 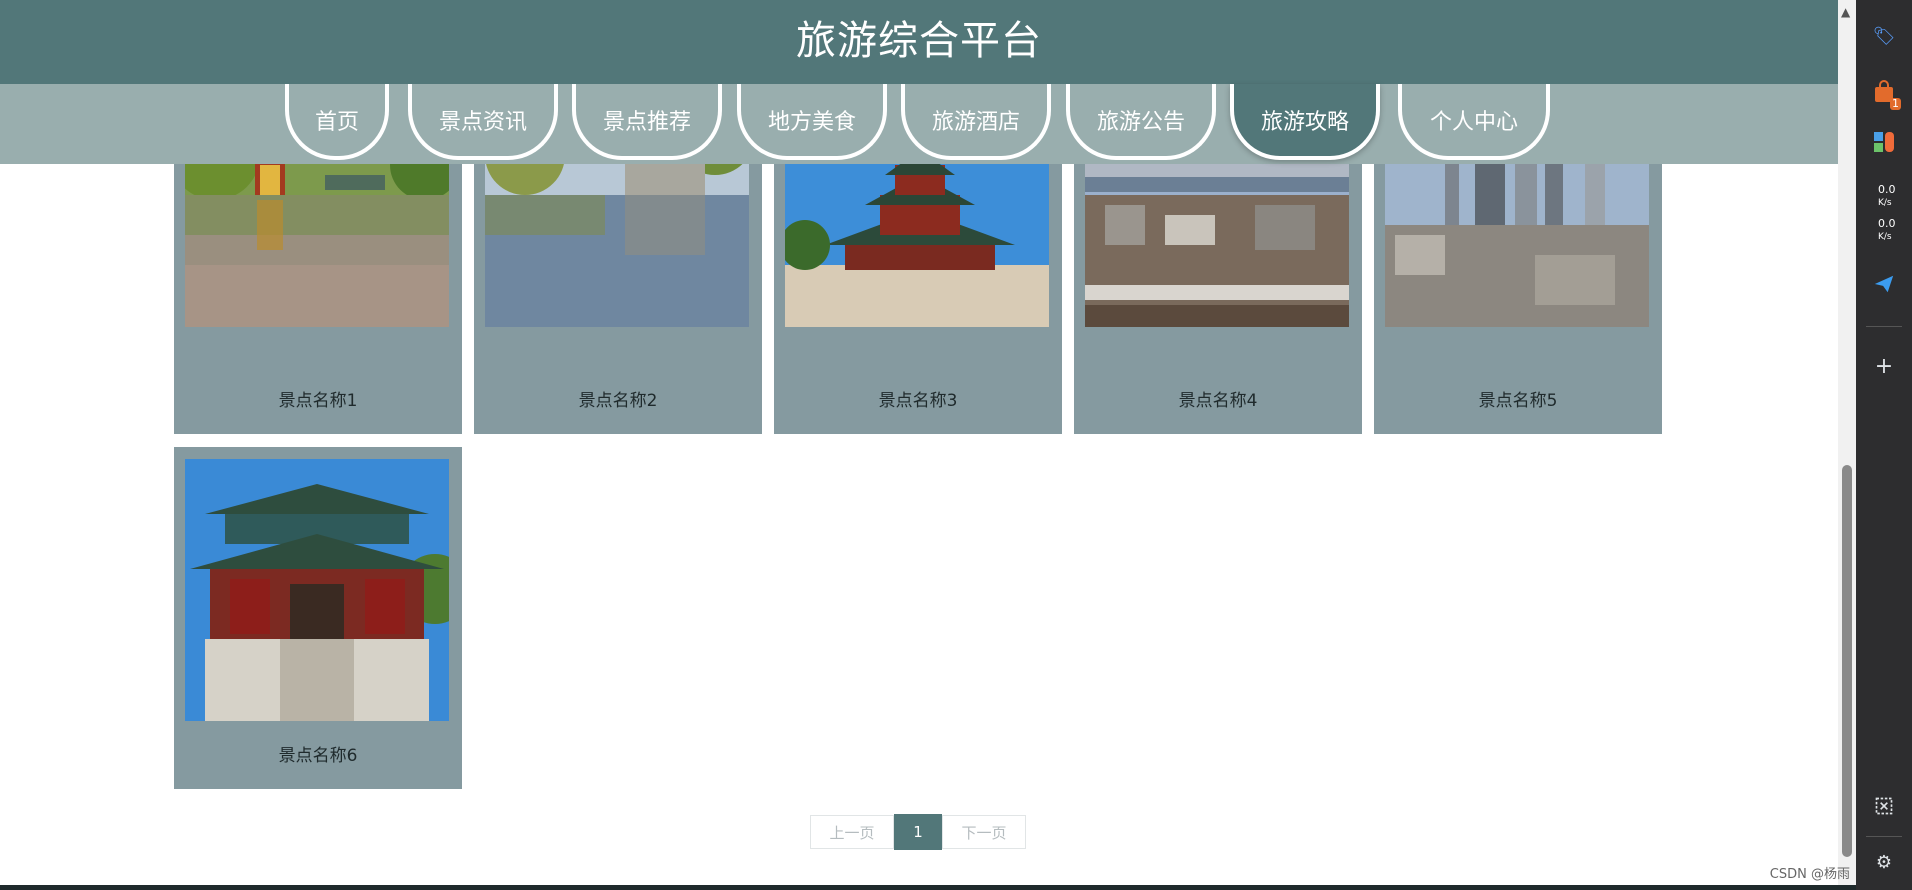 What do you see at coordinates (1884, 142) in the screenshot?
I see `apps-icon` at bounding box center [1884, 142].